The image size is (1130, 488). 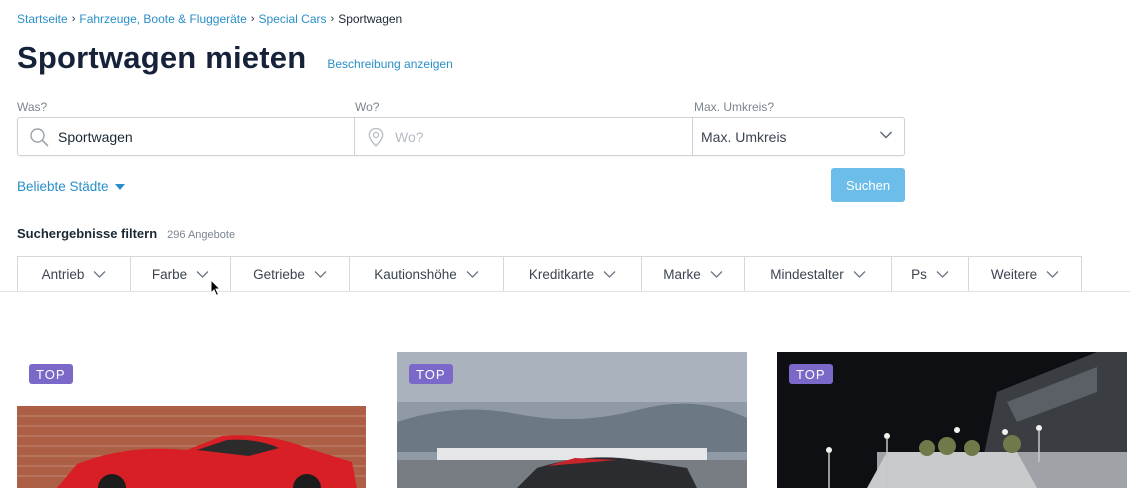 What do you see at coordinates (561, 274) in the screenshot?
I see `filter-label: Kreditkarte` at bounding box center [561, 274].